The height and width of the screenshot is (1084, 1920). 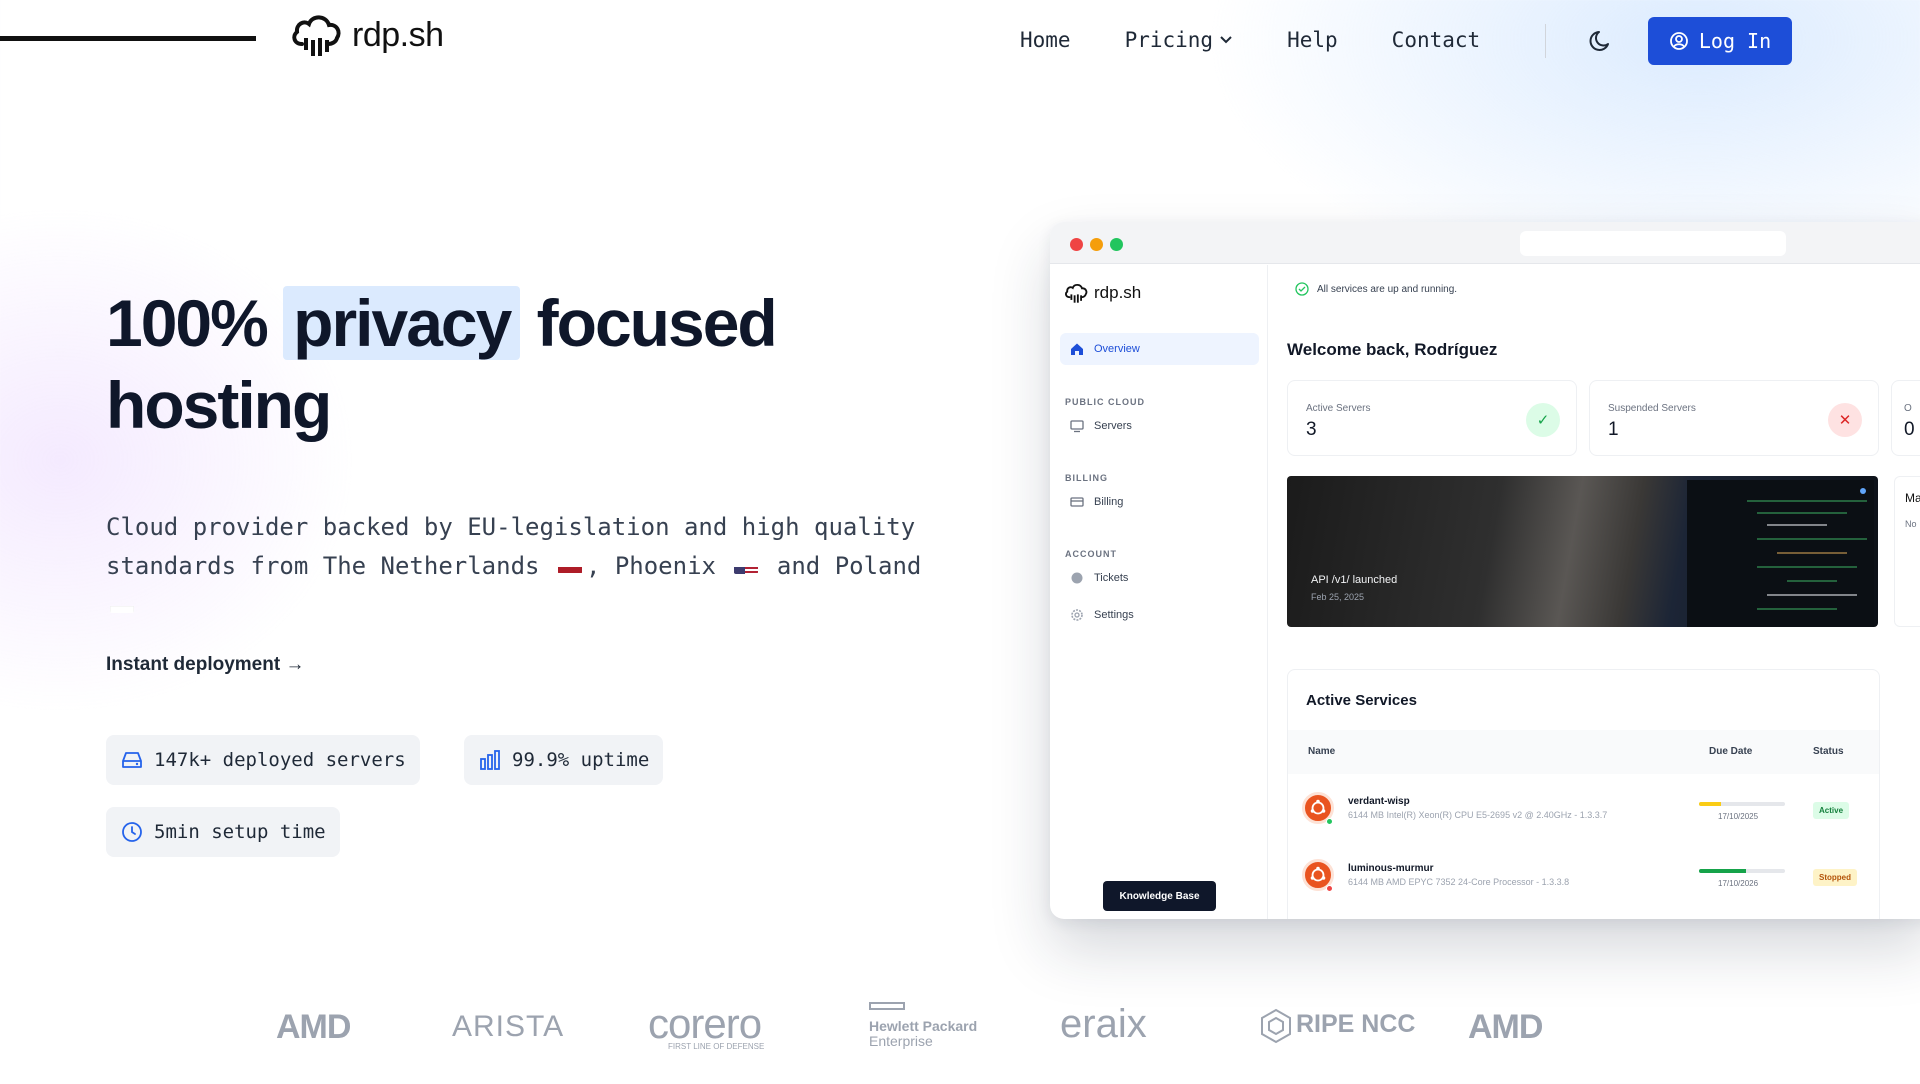 What do you see at coordinates (1329, 821) in the screenshot?
I see `status-dot` at bounding box center [1329, 821].